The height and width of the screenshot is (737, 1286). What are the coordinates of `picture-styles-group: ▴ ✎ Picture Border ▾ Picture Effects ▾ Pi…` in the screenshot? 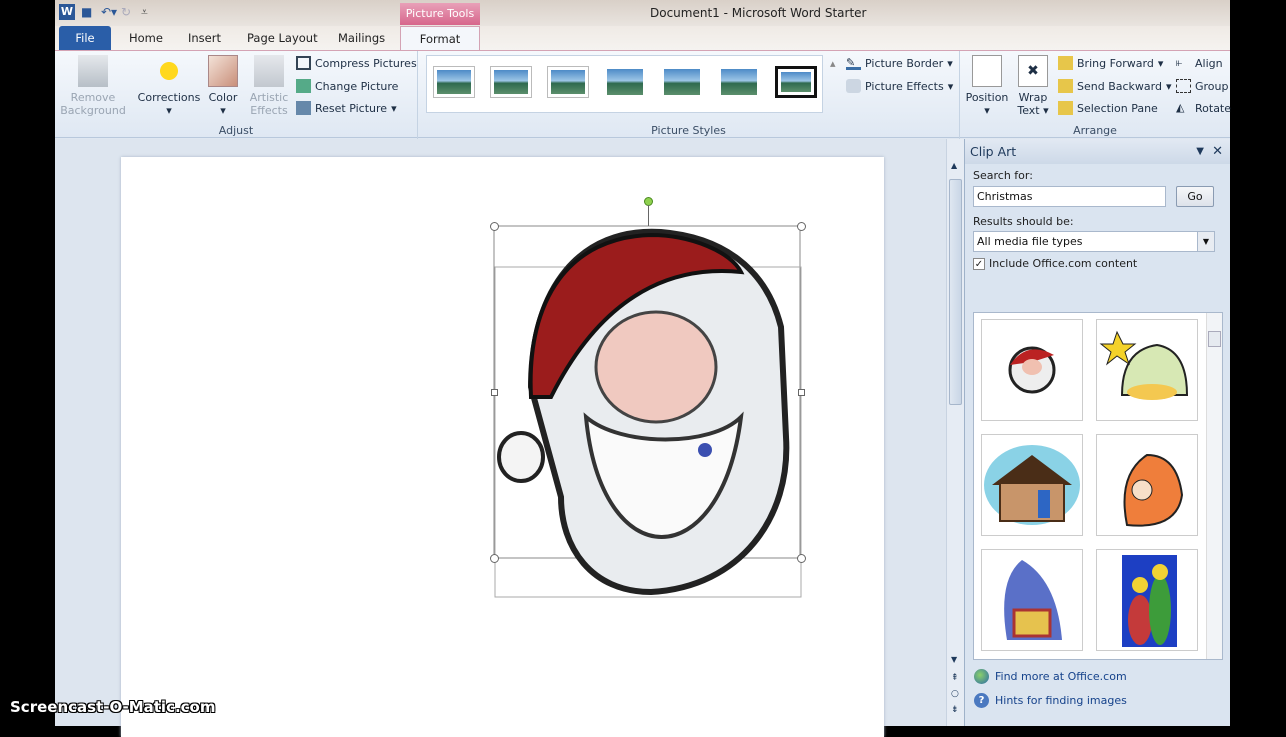 It's located at (689, 95).